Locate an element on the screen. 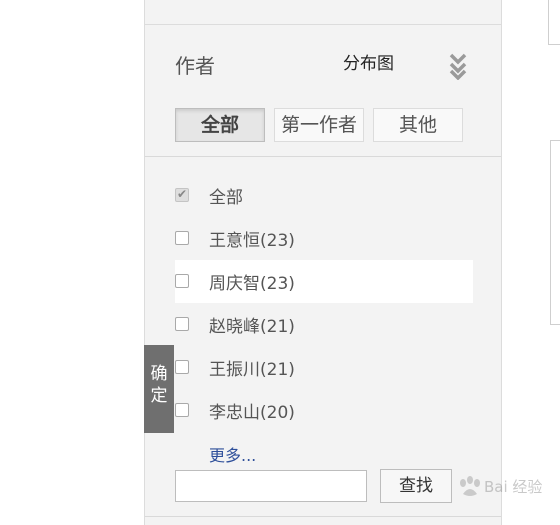  author-search-input is located at coordinates (271, 486).